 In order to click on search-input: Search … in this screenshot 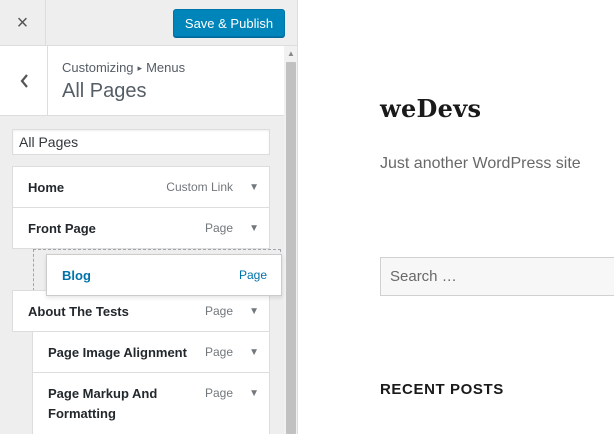, I will do `click(497, 276)`.